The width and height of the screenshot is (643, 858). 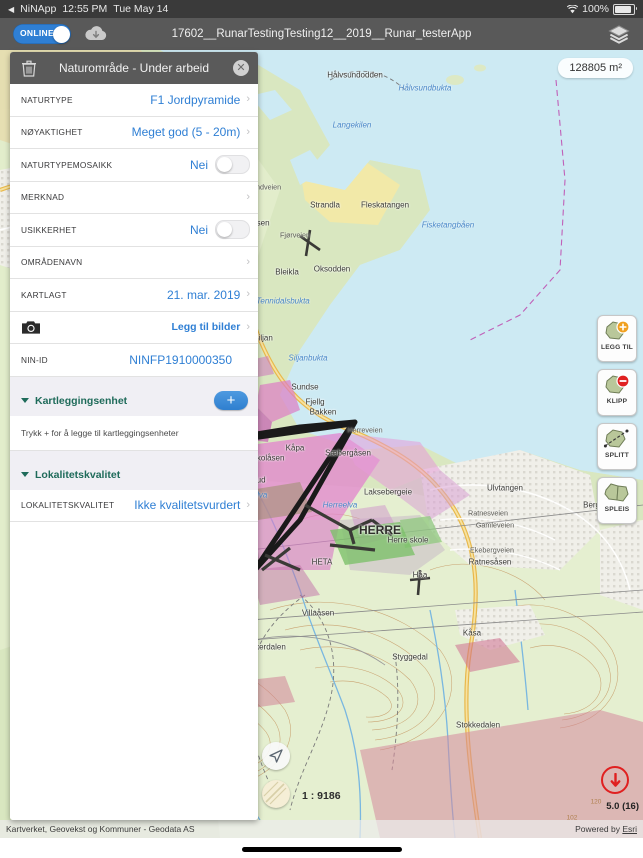 What do you see at coordinates (37, 33) in the screenshot?
I see `online-toggle-label: ONLINE` at bounding box center [37, 33].